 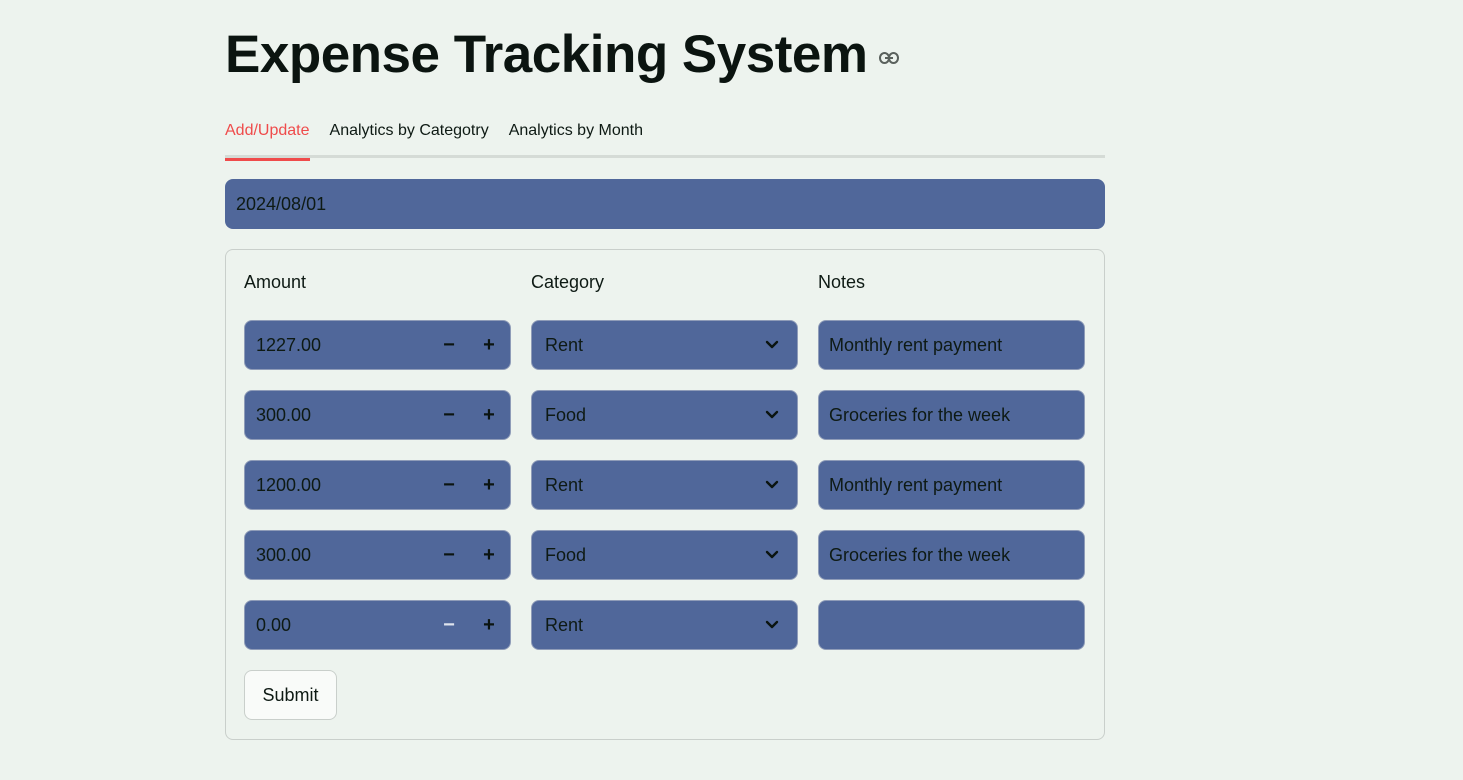 I want to click on expense-row: 1227.00 − + Rent Monthly rent payment, so click(x=665, y=345).